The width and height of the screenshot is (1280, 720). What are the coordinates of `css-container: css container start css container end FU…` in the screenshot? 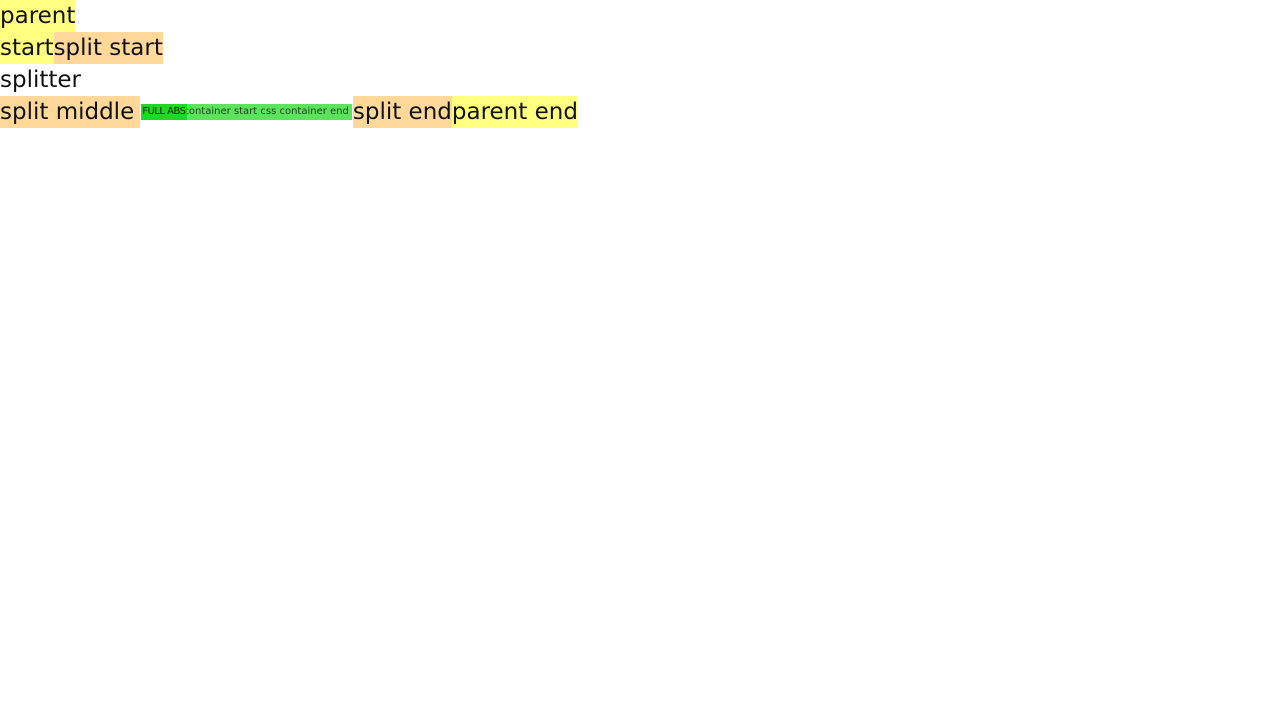 It's located at (246, 112).